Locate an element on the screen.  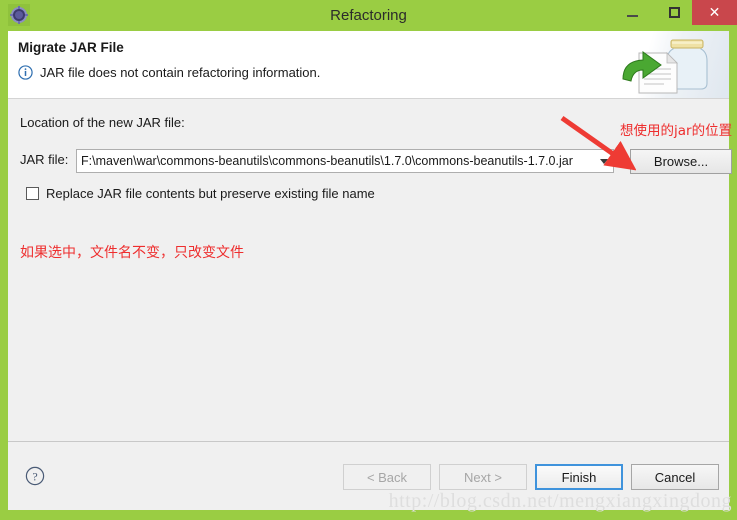
eclipse-gear-icon is located at coordinates (19, 15).